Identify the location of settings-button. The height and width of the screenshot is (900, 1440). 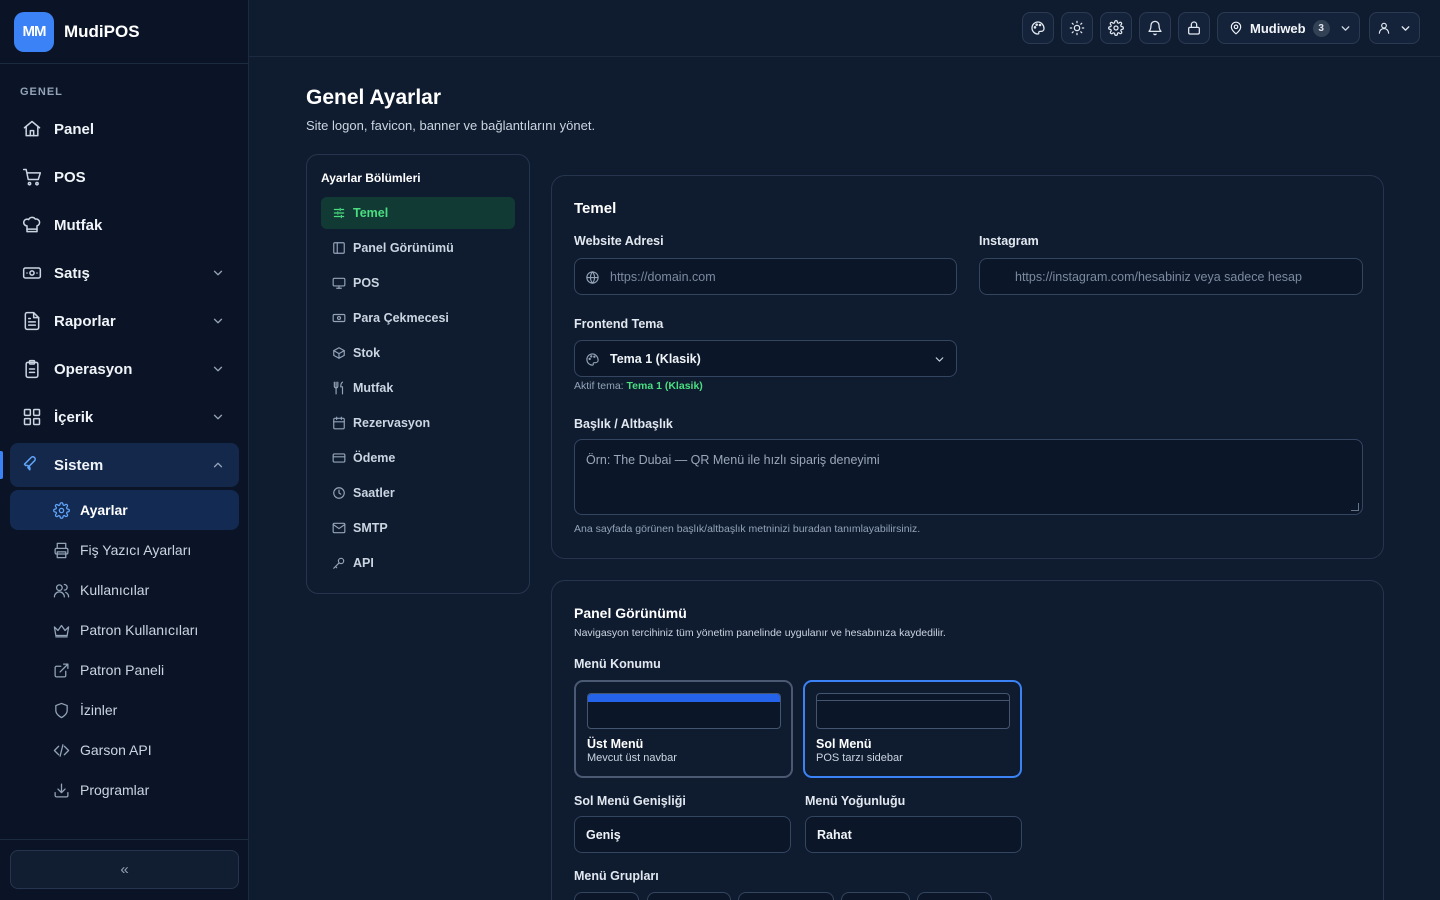
(1116, 28).